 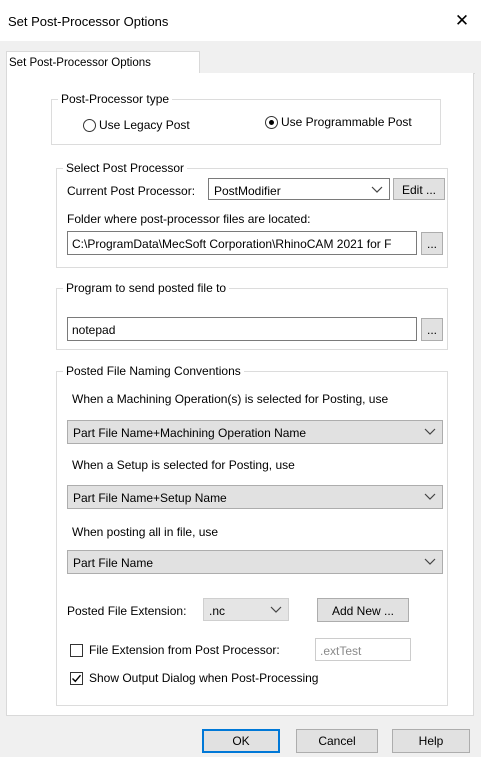 What do you see at coordinates (125, 168) in the screenshot?
I see `select-post-legend: Select Post Processor` at bounding box center [125, 168].